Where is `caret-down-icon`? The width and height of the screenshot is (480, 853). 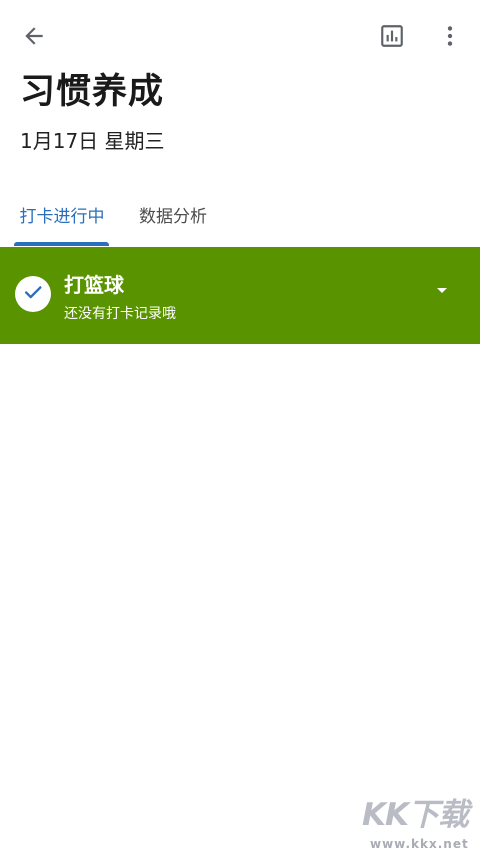 caret-down-icon is located at coordinates (442, 292).